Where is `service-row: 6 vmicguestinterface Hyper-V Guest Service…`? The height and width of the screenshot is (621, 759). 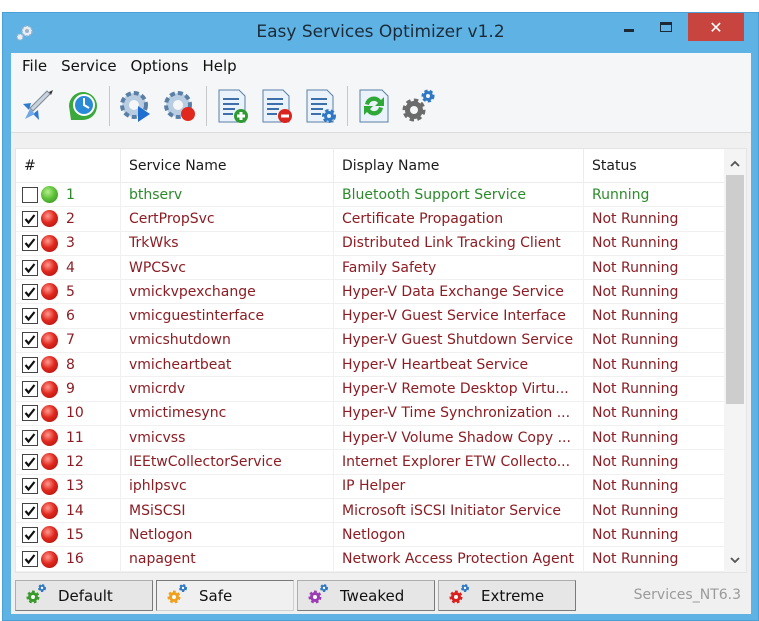
service-row: 6 vmicguestinterface Hyper-V Guest Service… is located at coordinates (371, 316).